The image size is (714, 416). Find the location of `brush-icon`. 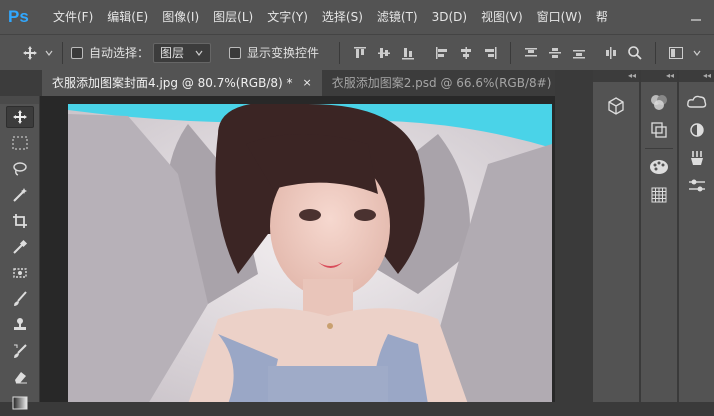

brush-icon is located at coordinates (20, 298).